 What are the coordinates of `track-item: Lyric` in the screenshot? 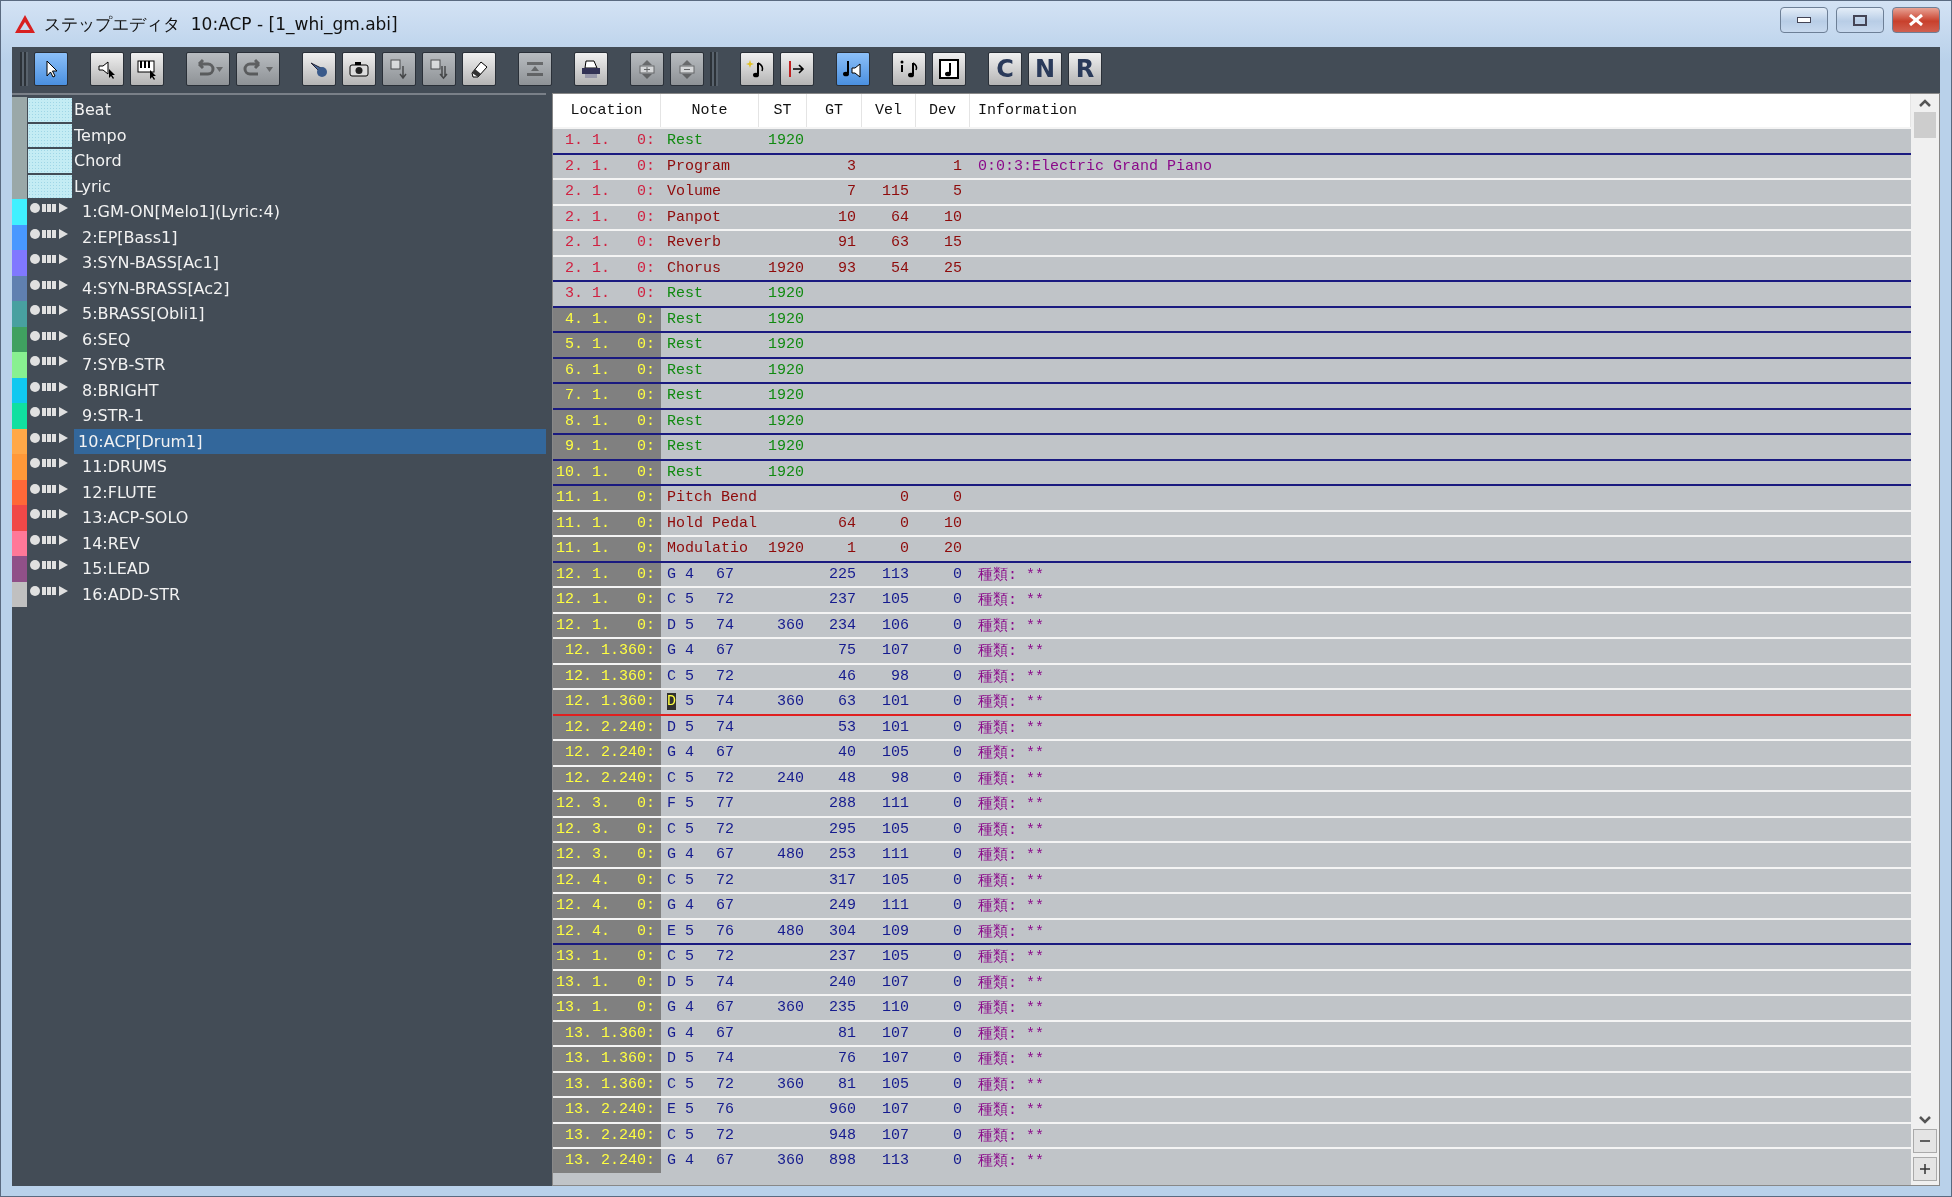 It's located at (310, 186).